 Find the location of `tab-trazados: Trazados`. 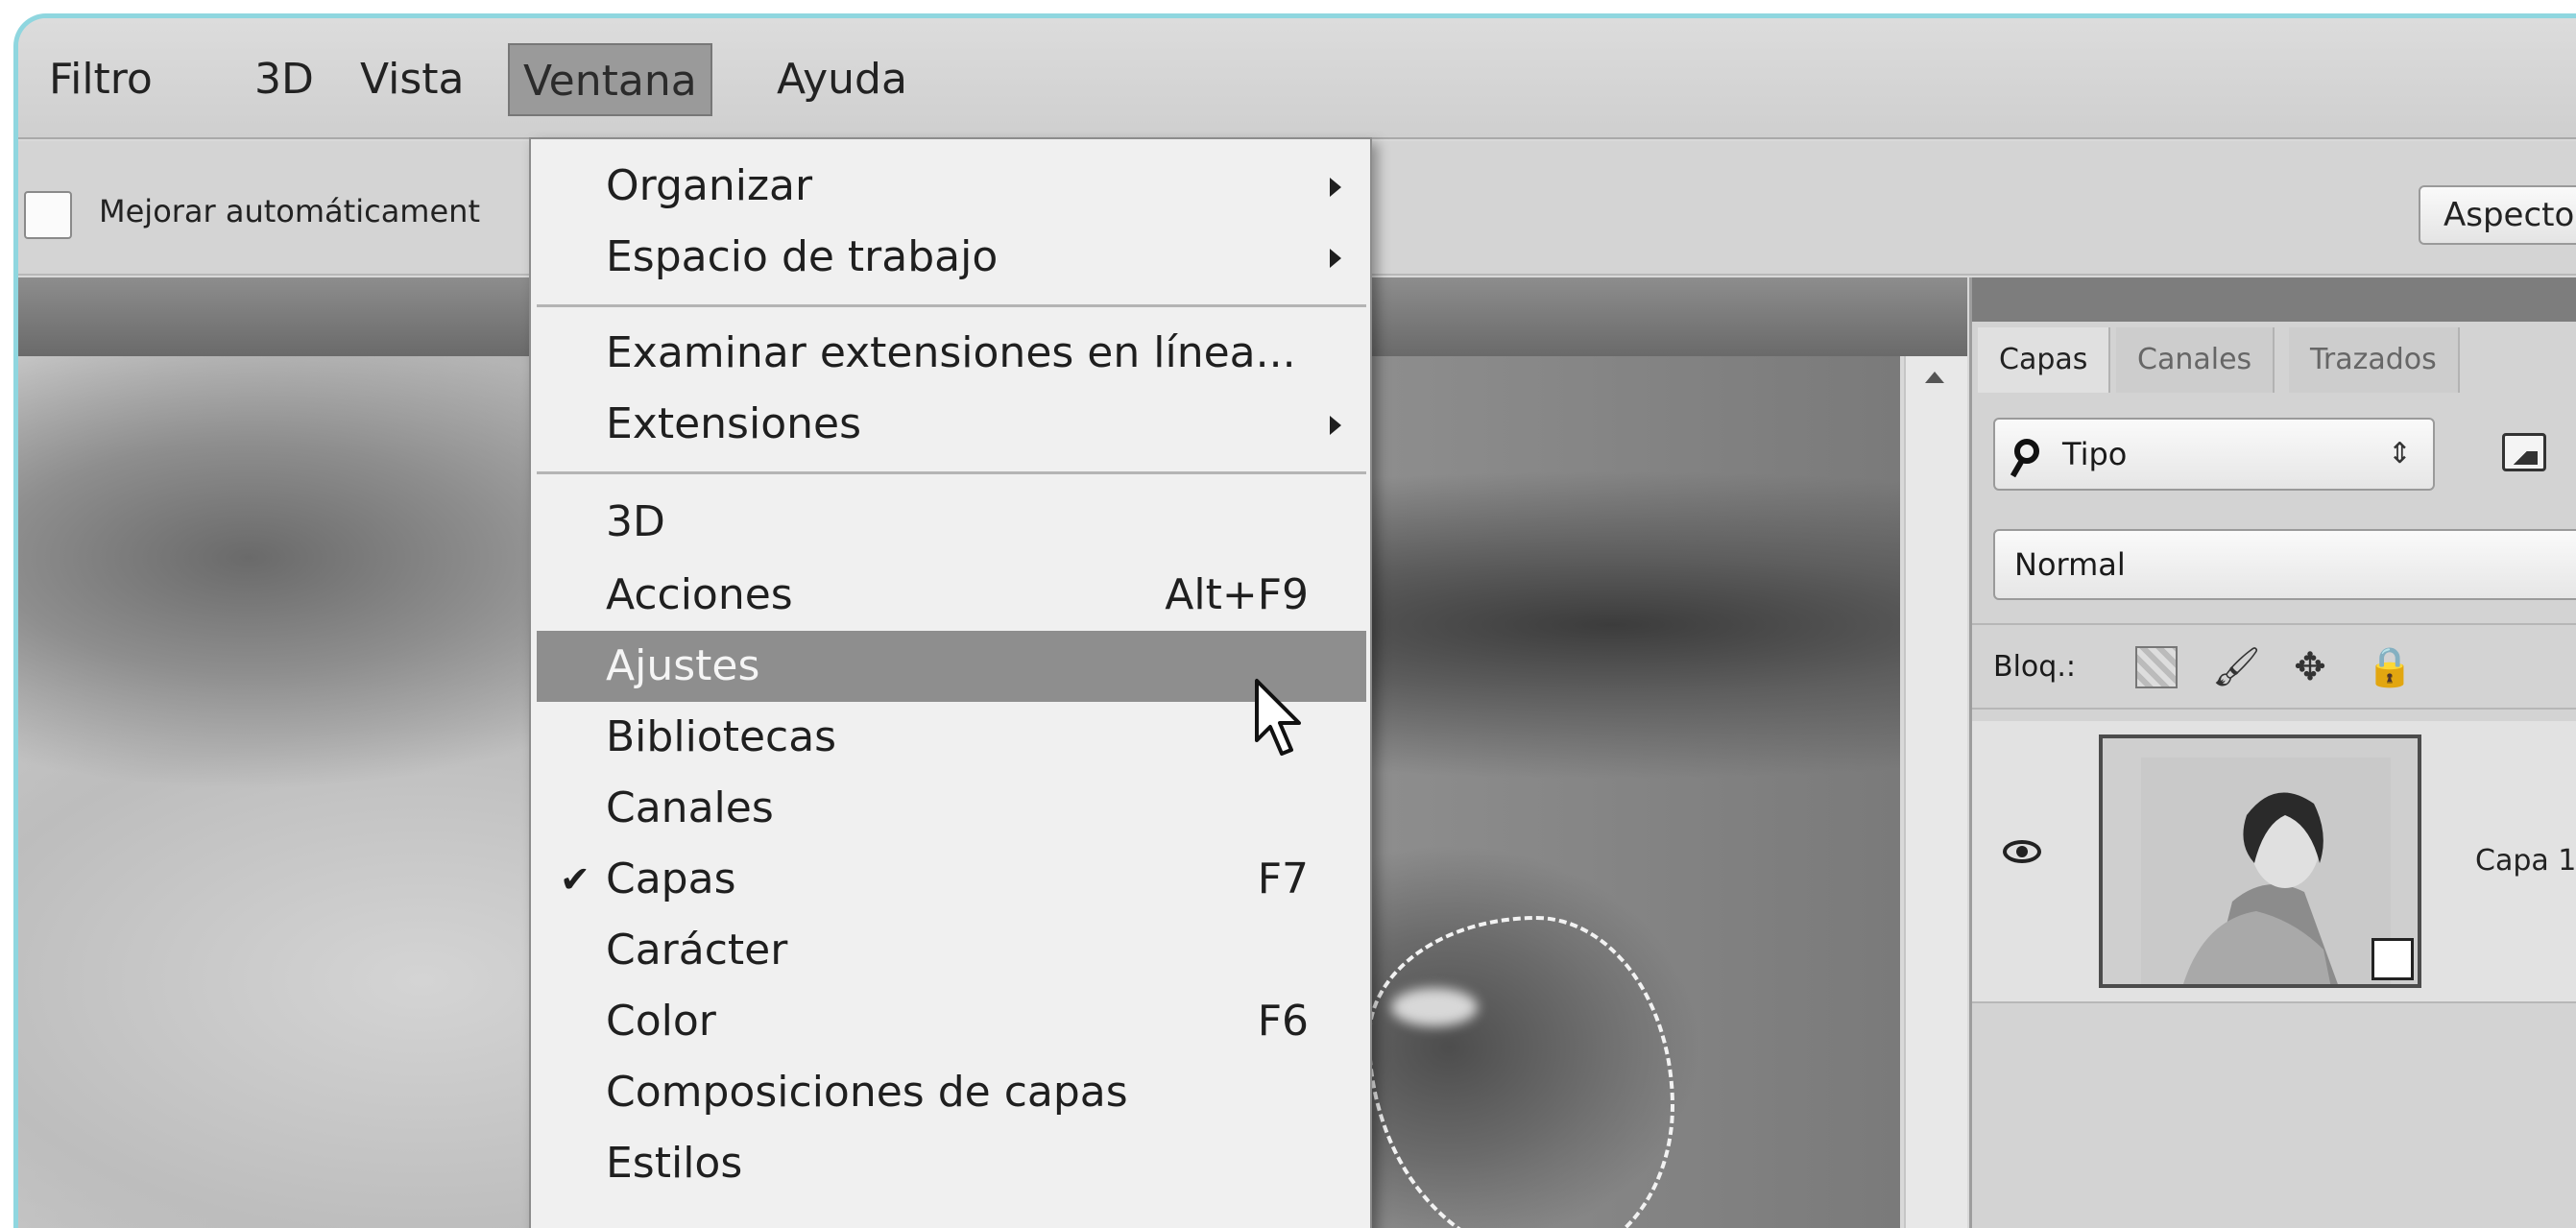

tab-trazados: Trazados is located at coordinates (2374, 360).